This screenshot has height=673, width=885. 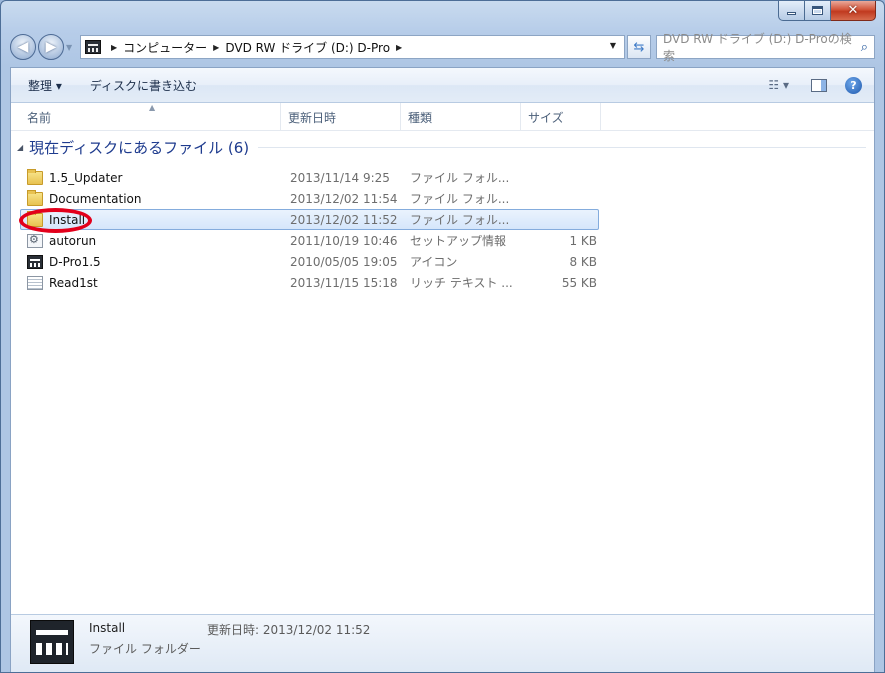 What do you see at coordinates (35, 282) in the screenshot?
I see `document-icon` at bounding box center [35, 282].